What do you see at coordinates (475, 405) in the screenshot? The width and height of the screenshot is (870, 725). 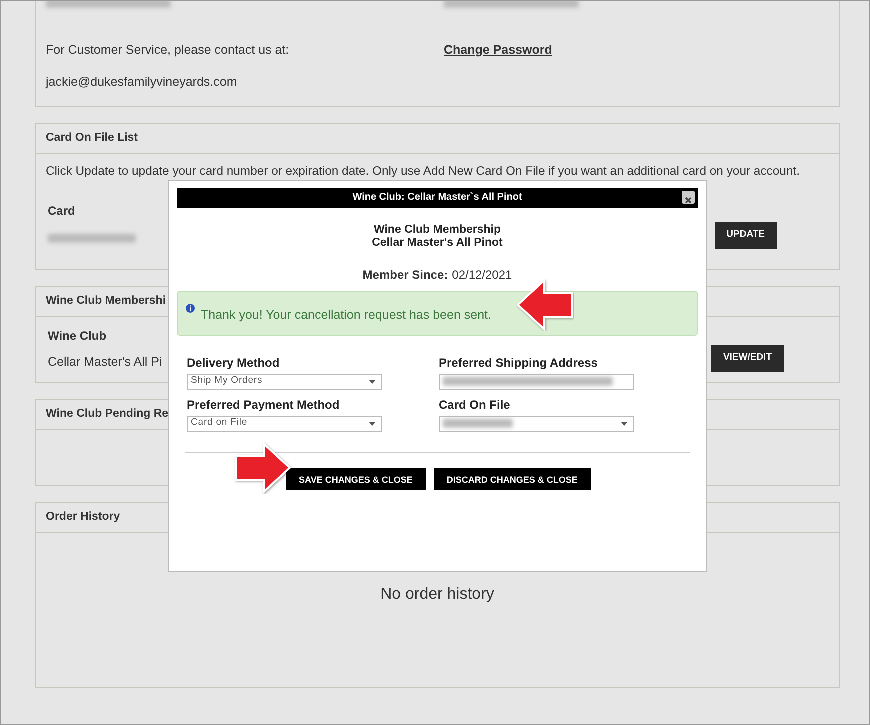 I see `field-label: Card On File` at bounding box center [475, 405].